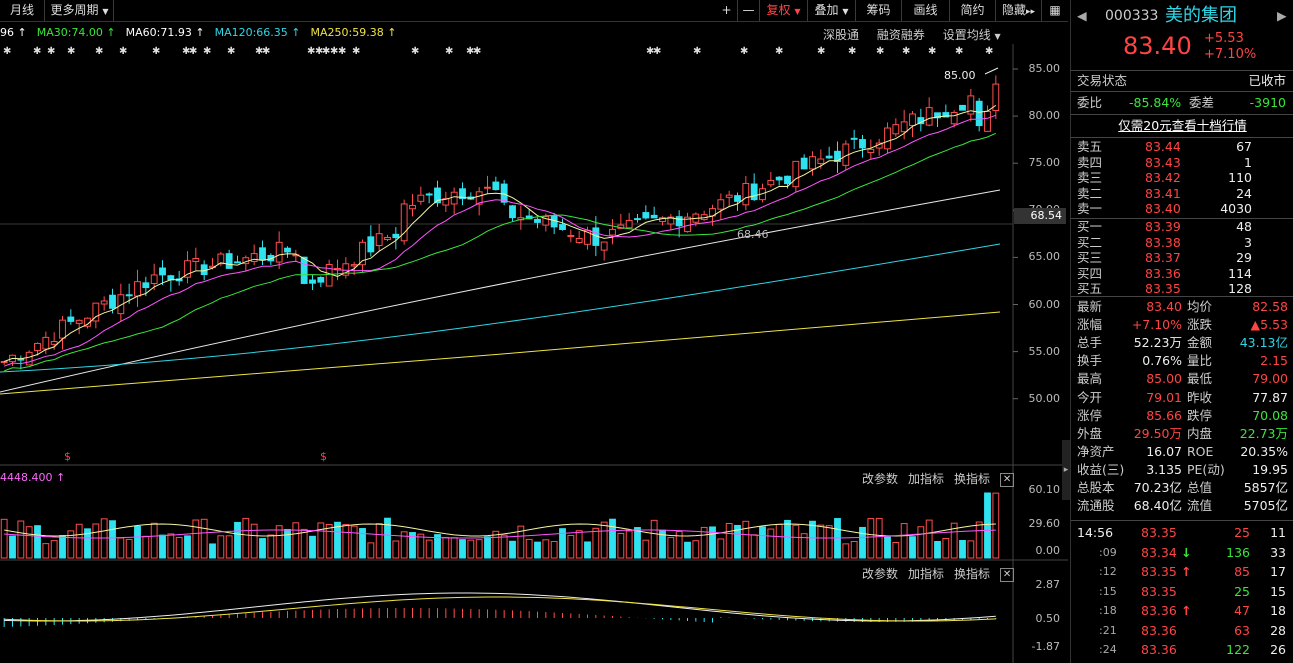  What do you see at coordinates (1244, 257) in the screenshot?
I see `bid-volume: 29` at bounding box center [1244, 257].